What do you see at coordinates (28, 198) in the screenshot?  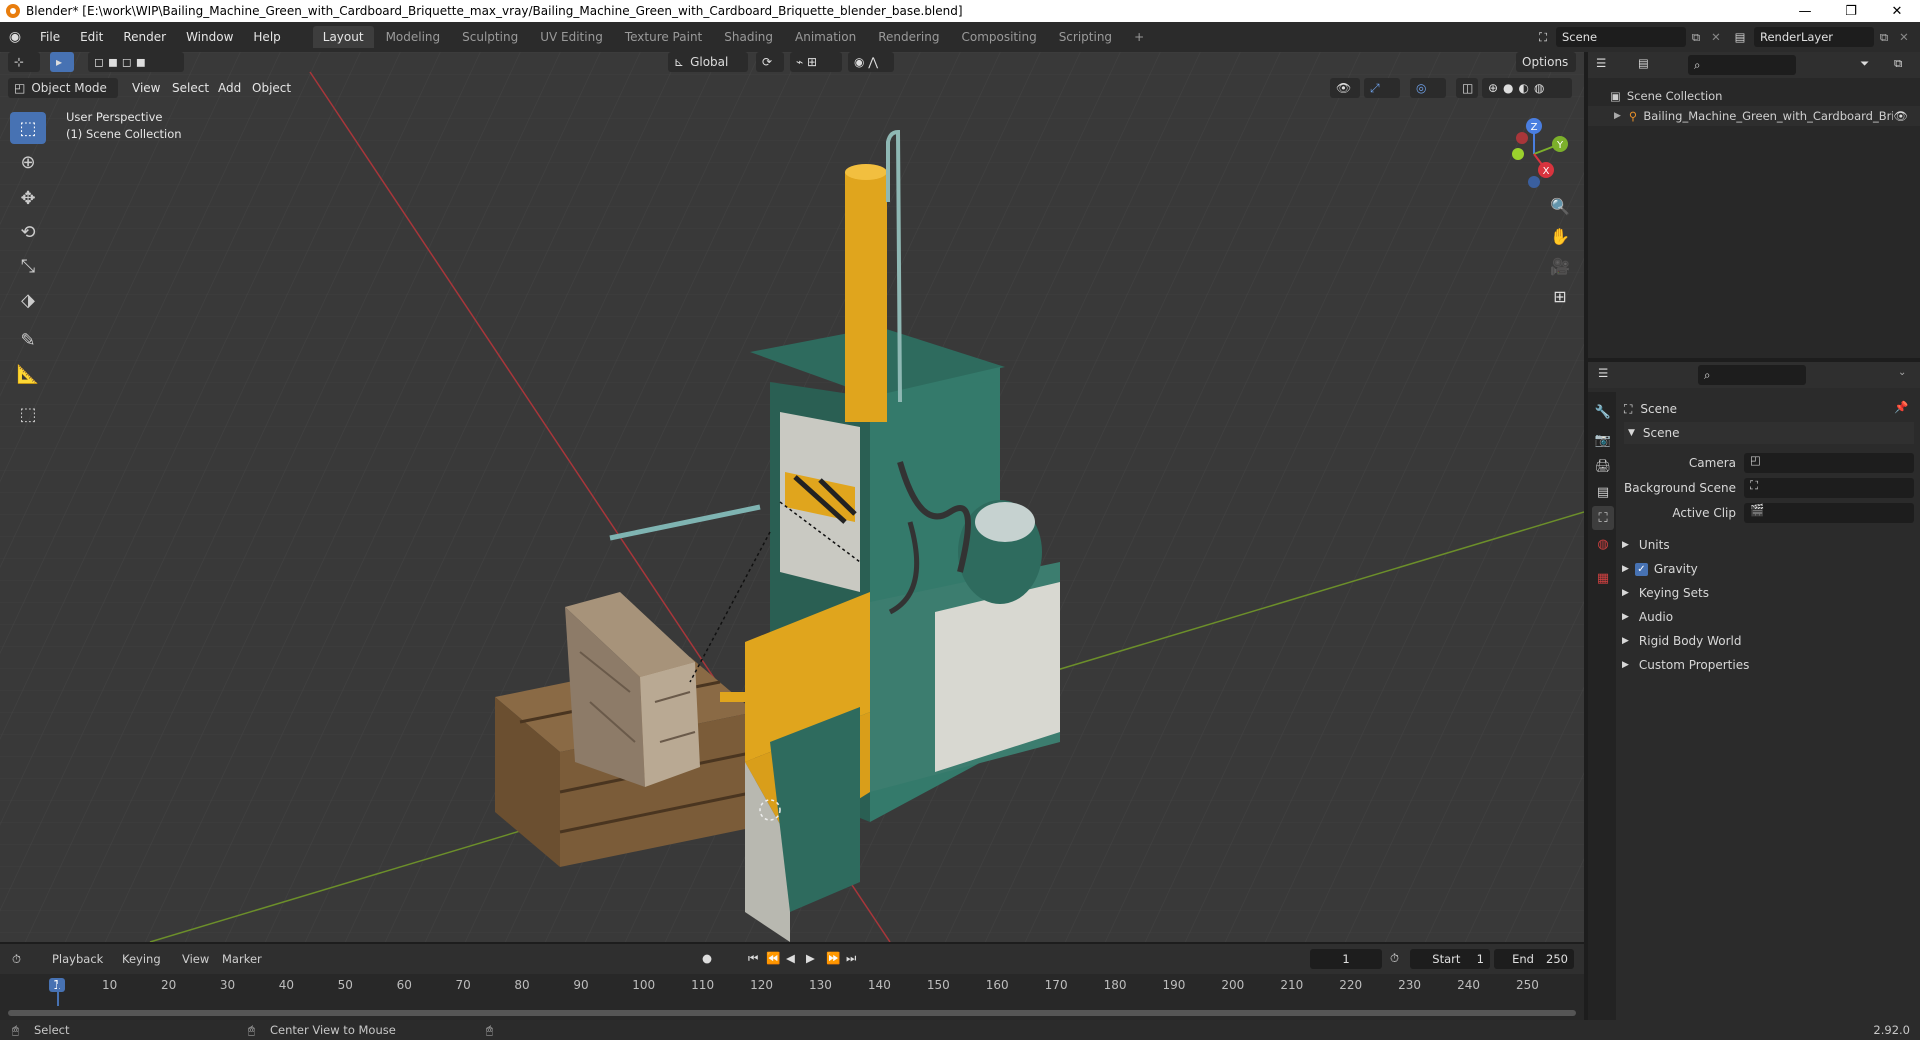 I see `move-tool-icon: ✥` at bounding box center [28, 198].